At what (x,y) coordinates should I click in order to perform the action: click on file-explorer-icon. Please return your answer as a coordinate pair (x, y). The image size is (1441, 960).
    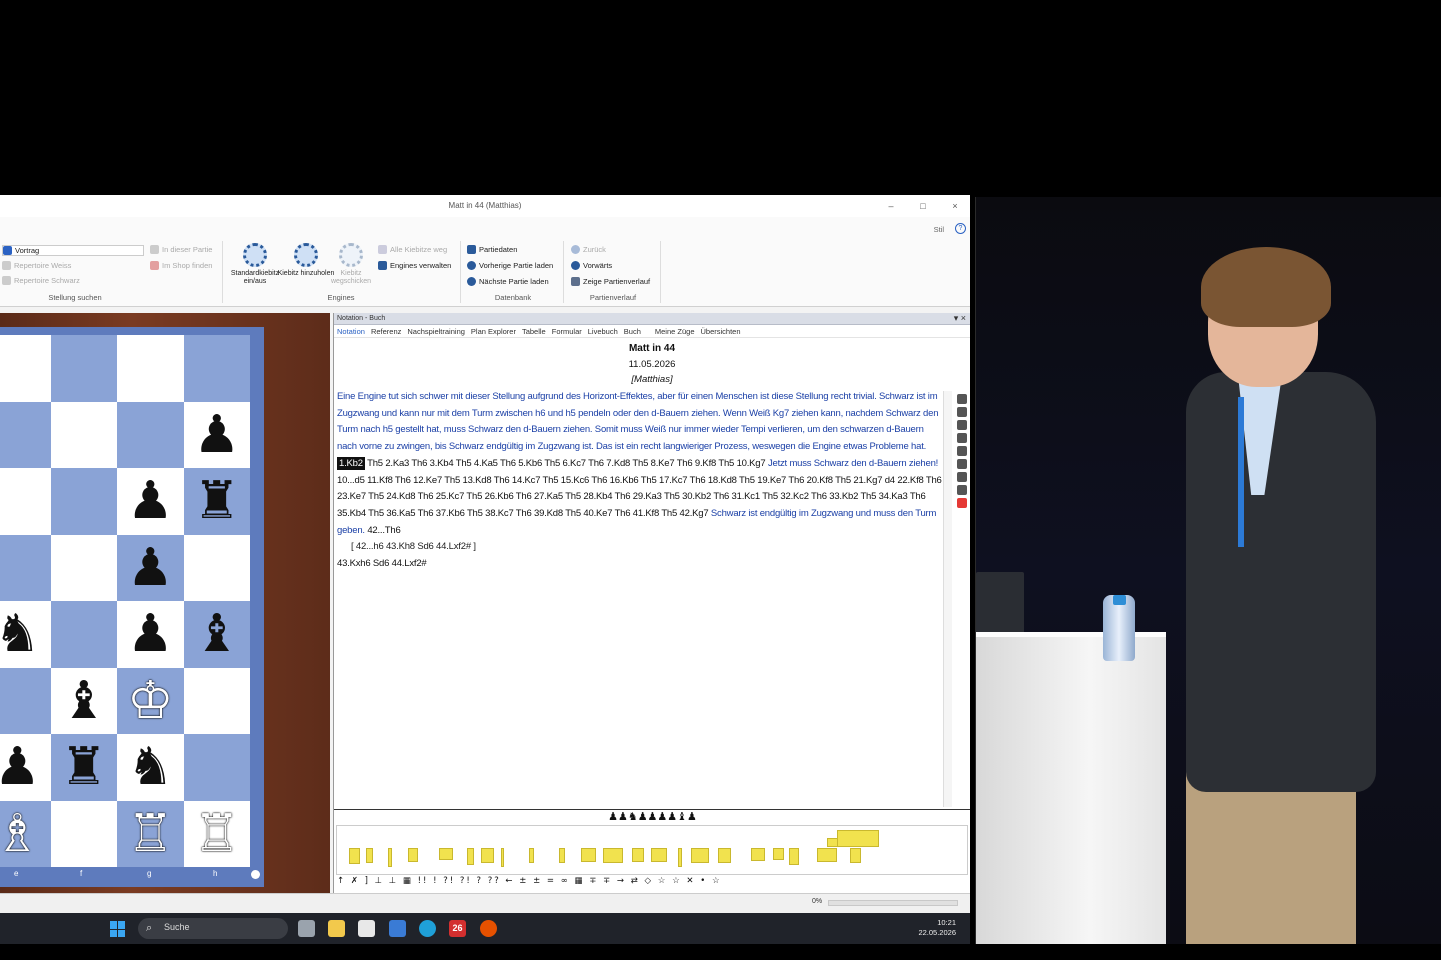
    Looking at the image, I should click on (336, 928).